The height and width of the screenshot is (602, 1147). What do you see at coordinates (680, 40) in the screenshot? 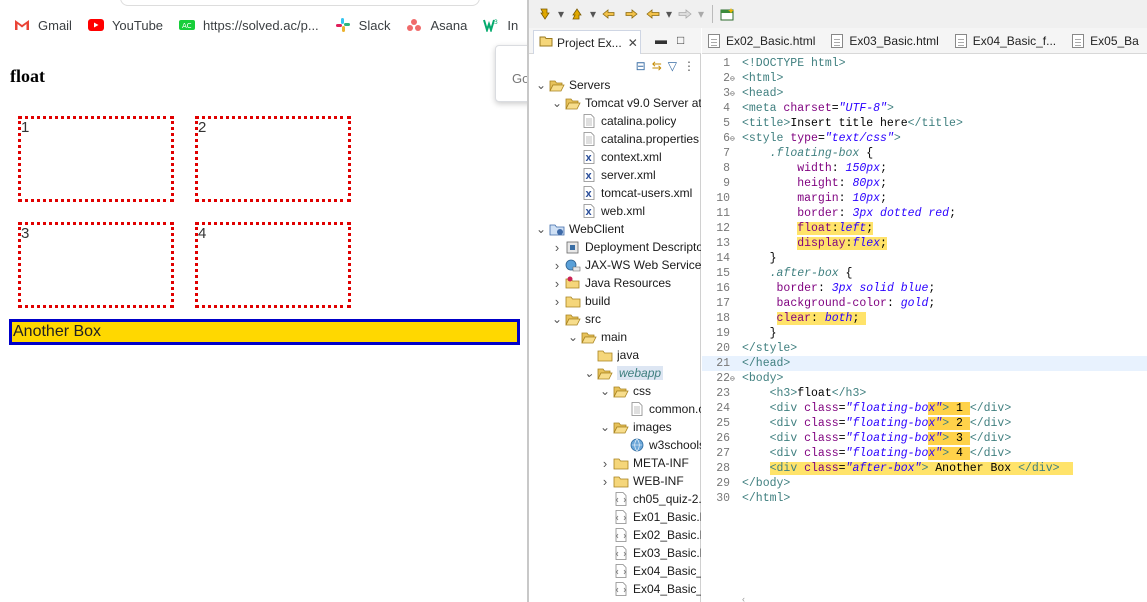
I see `maximize-icon: □` at bounding box center [680, 40].